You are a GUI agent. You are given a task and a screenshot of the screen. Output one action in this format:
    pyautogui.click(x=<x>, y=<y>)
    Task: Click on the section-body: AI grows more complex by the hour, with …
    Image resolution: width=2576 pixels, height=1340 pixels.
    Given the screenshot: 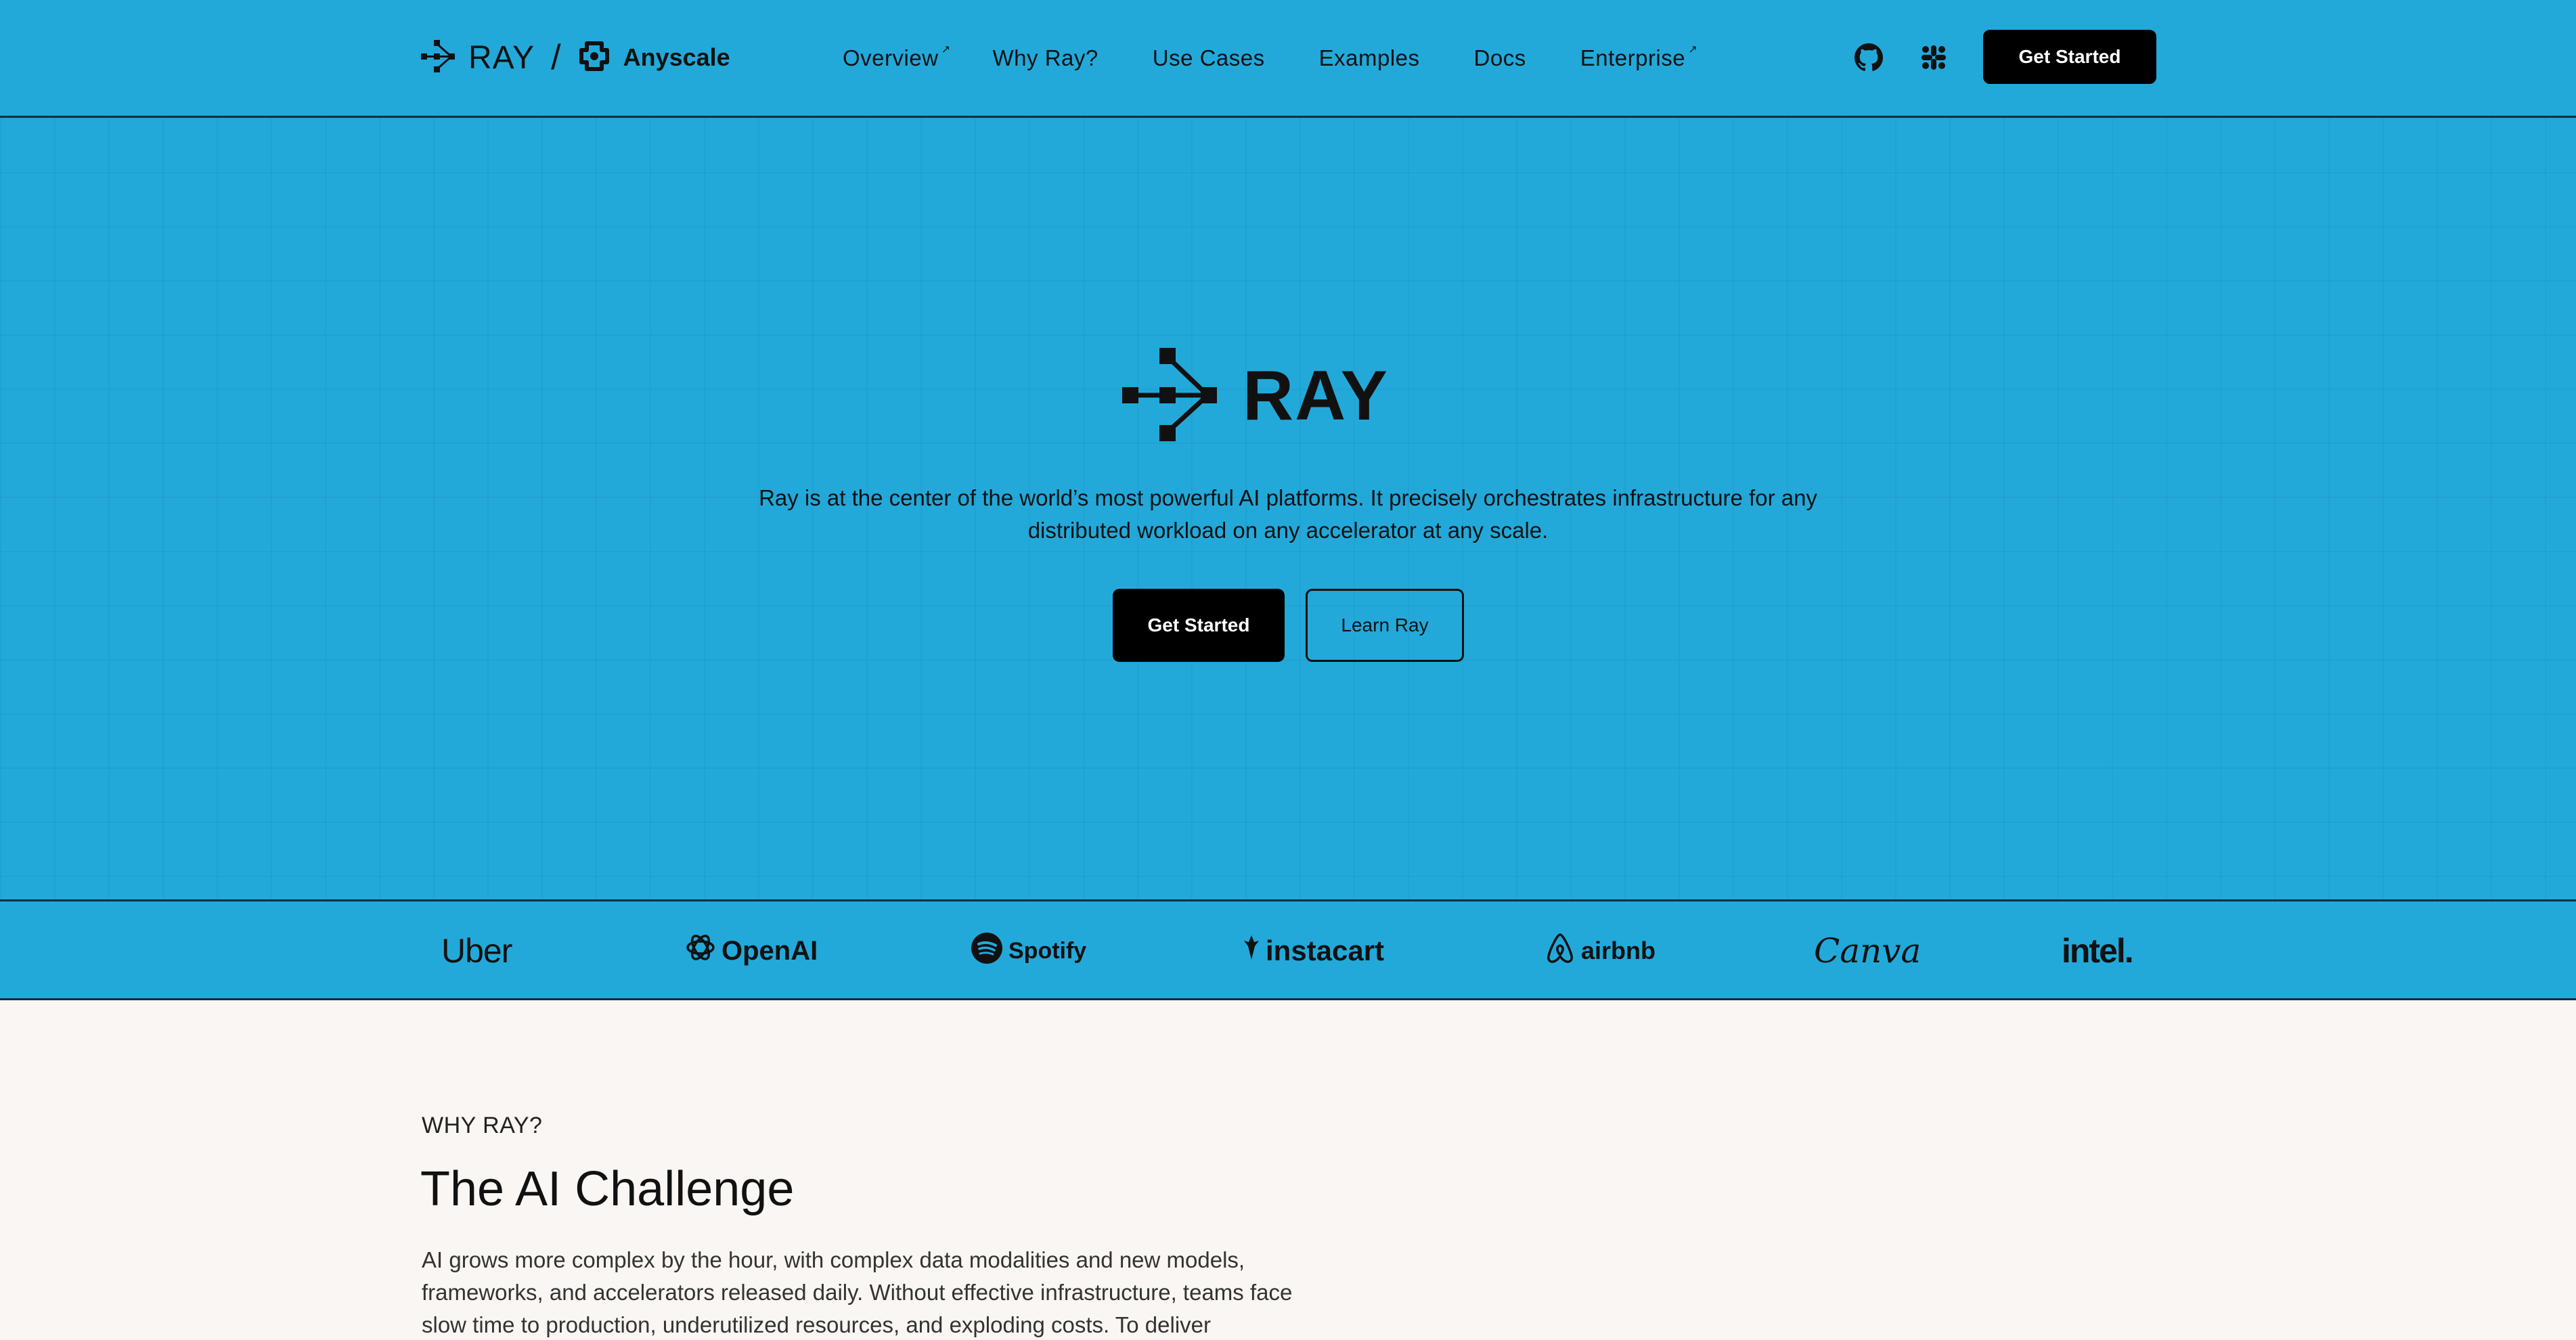 What is the action you would take?
    pyautogui.click(x=857, y=1292)
    